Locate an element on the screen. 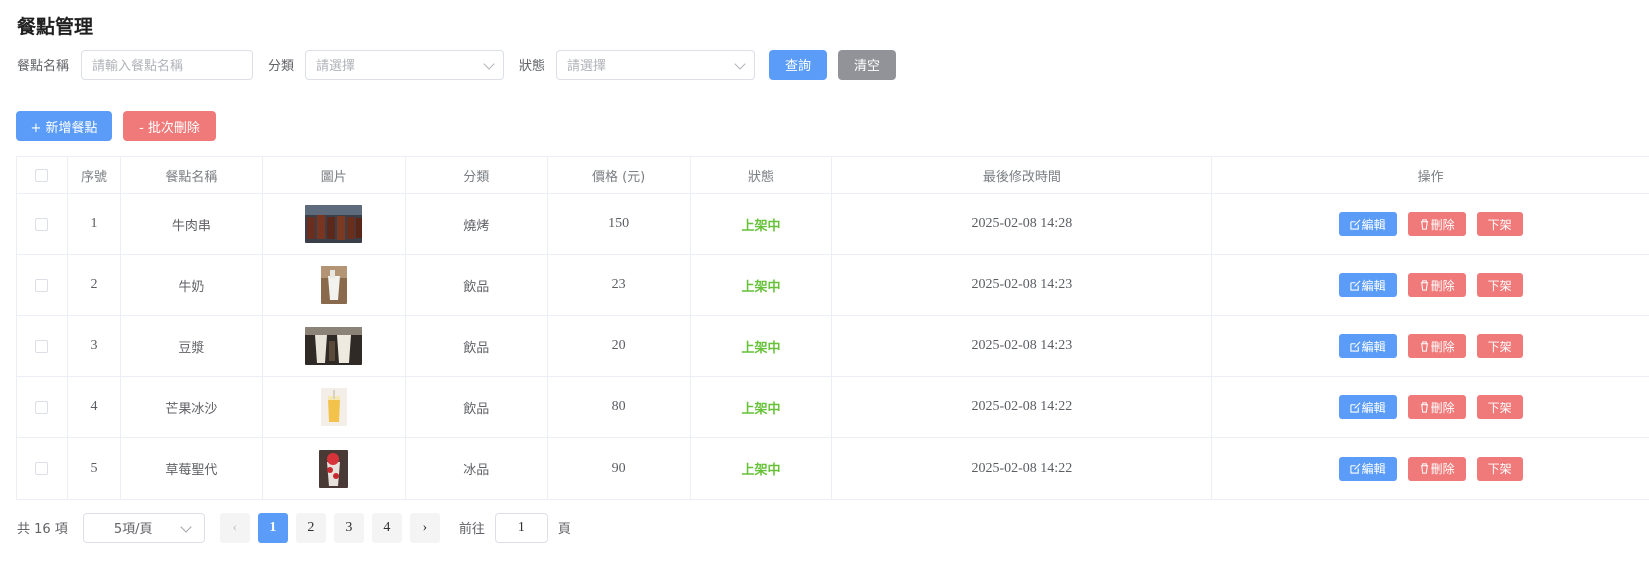  row-name: 草莓聖代 is located at coordinates (192, 468).